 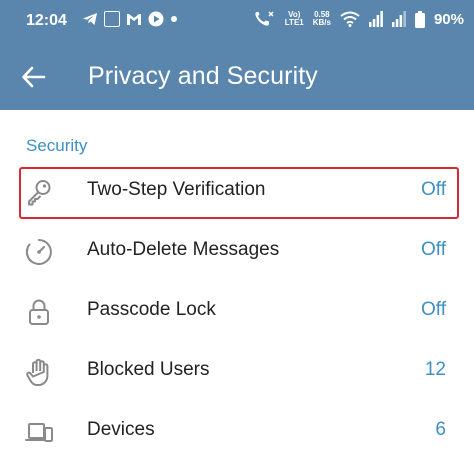 What do you see at coordinates (321, 18) in the screenshot?
I see `network-speed: 0.58 KB/s` at bounding box center [321, 18].